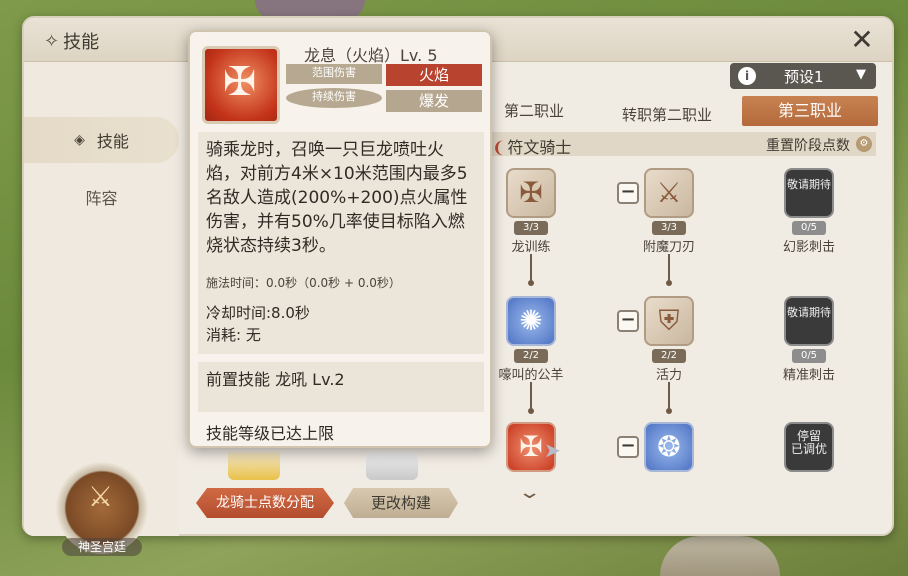 This screenshot has width=908, height=576. I want to click on section-title: ❨ 符文骑士, so click(531, 146).